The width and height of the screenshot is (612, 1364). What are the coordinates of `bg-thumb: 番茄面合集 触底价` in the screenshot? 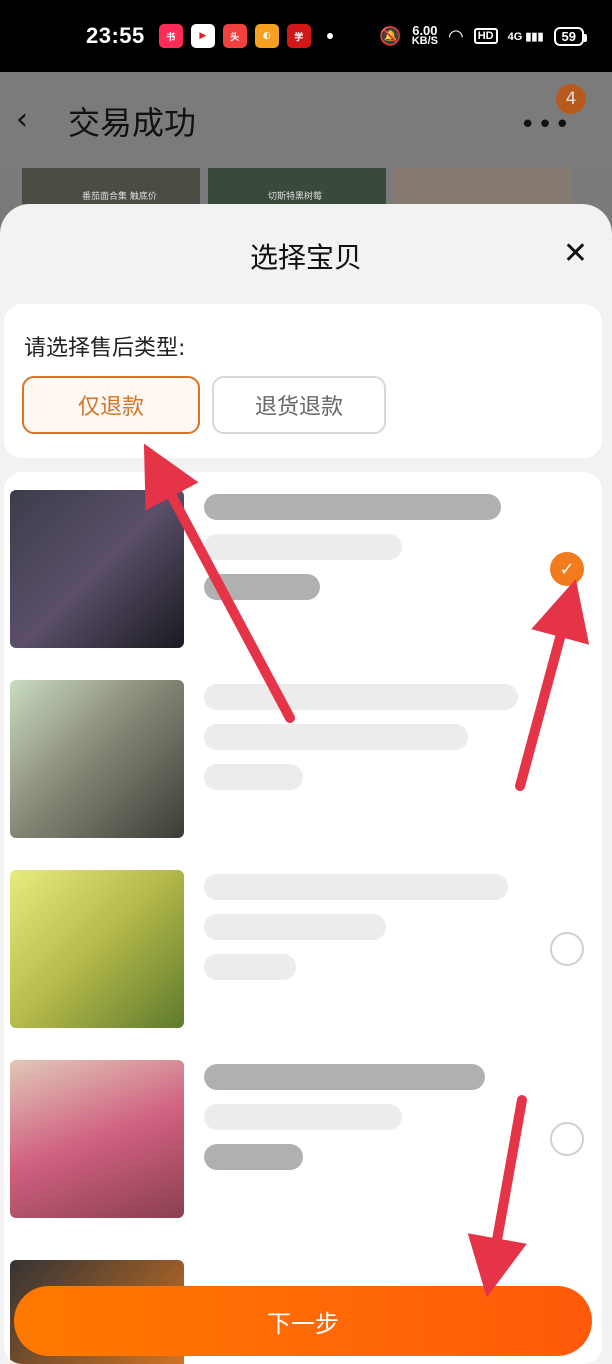 It's located at (111, 186).